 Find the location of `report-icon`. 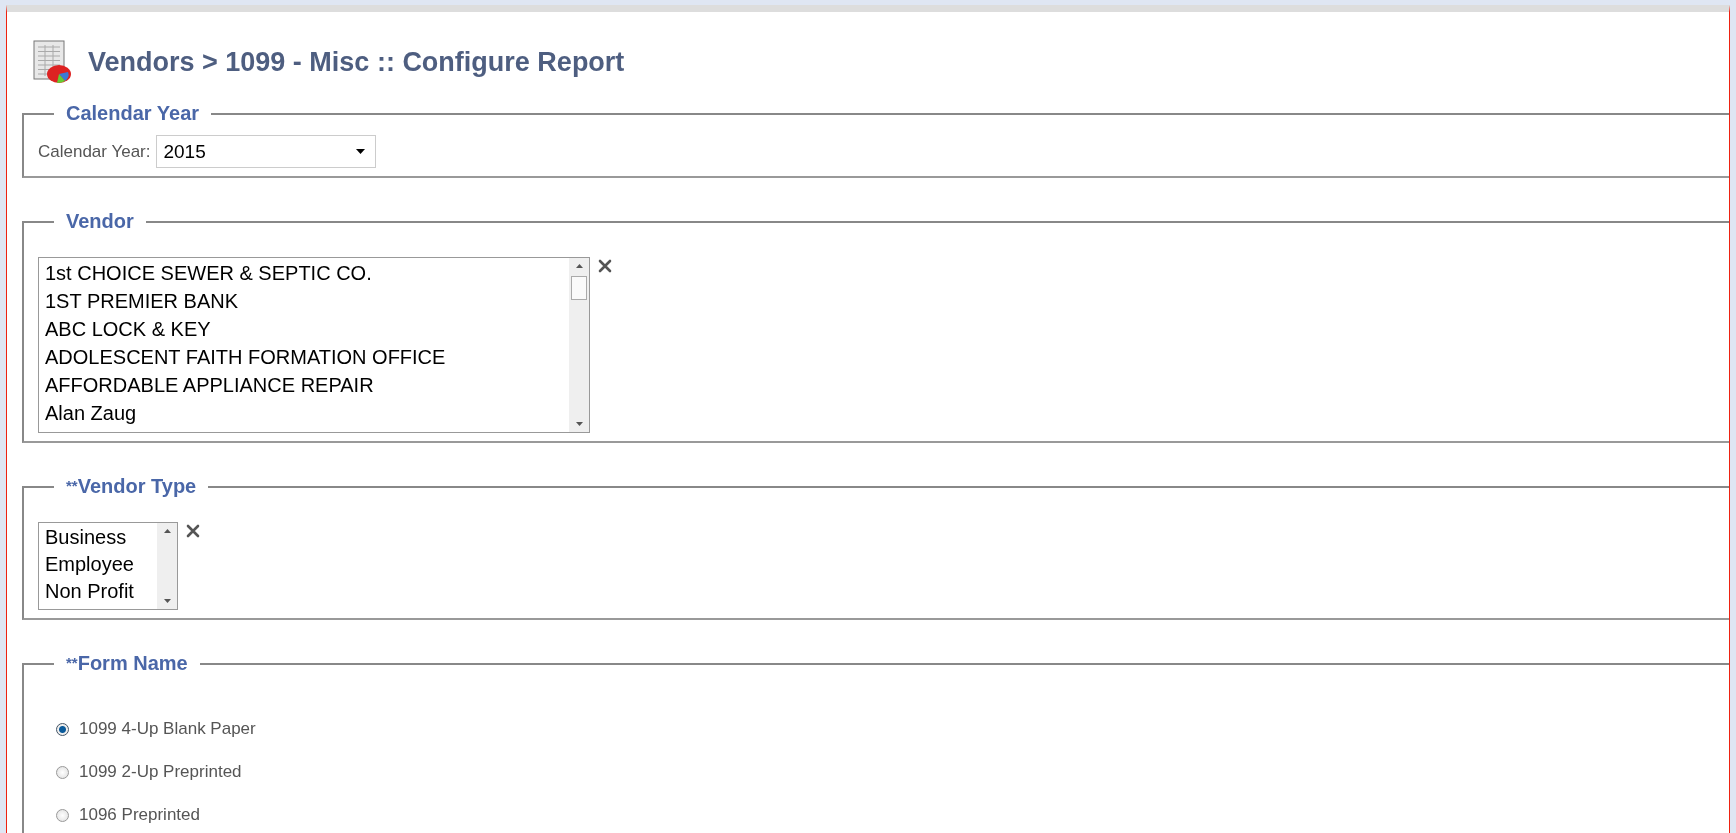

report-icon is located at coordinates (52, 62).